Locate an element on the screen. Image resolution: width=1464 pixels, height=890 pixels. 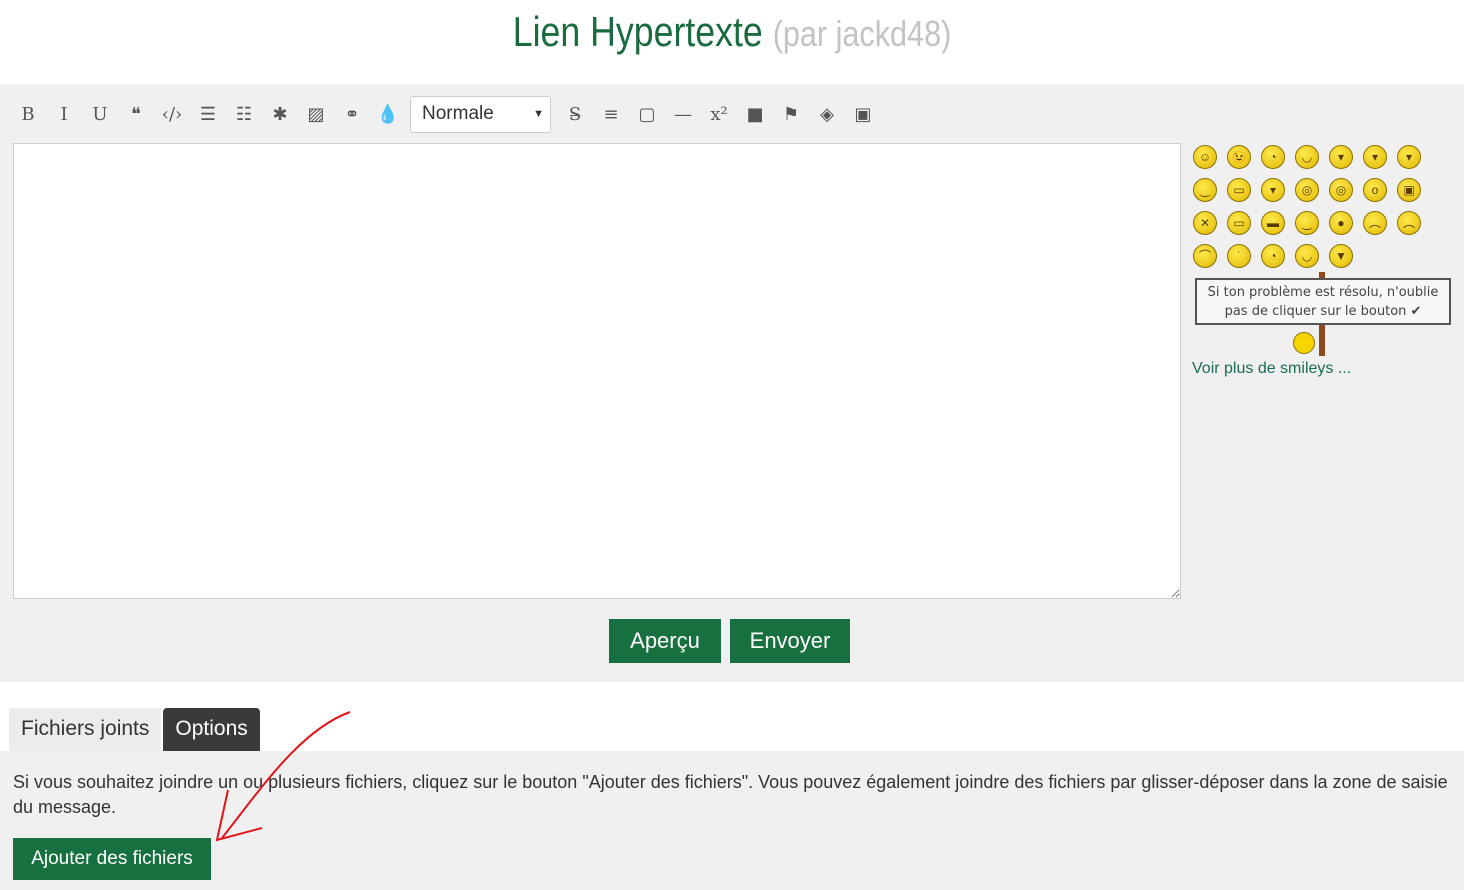
red-arrow-annotation is located at coordinates (283, 776).